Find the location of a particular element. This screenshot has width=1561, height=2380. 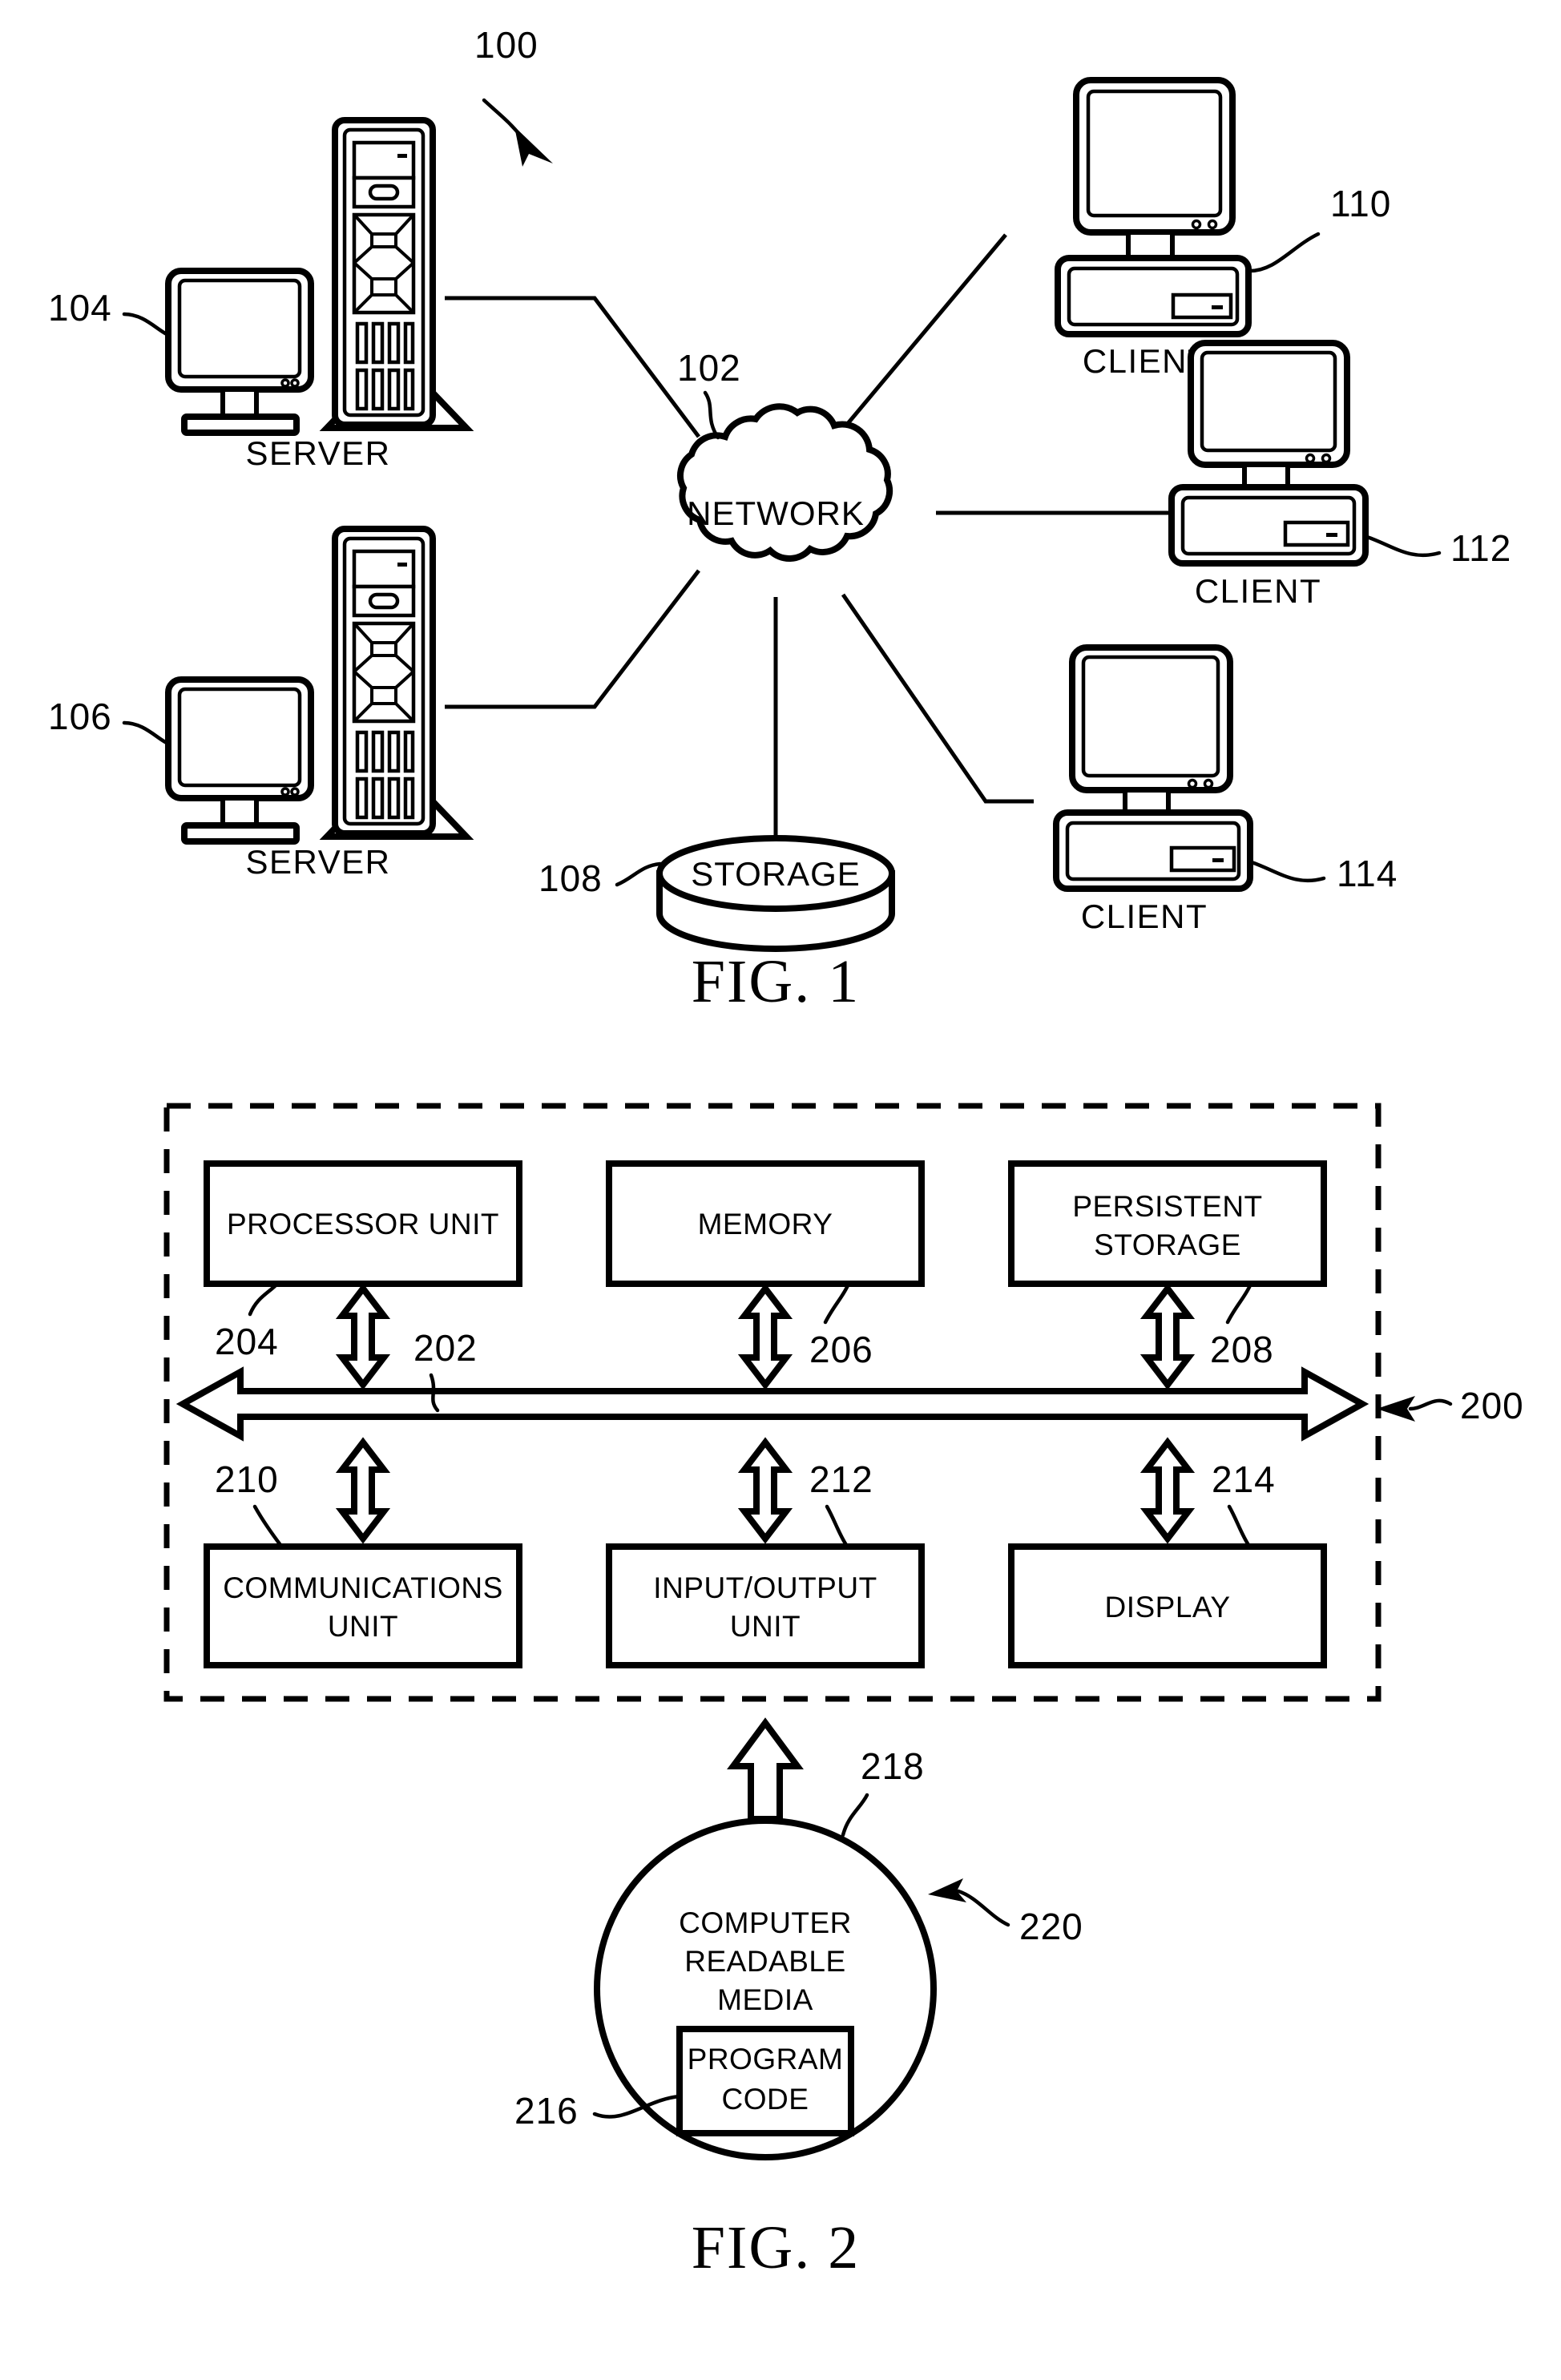

block-persistent-storage: PERSISTENT STORAGE 208 is located at coordinates (1167, 1272).